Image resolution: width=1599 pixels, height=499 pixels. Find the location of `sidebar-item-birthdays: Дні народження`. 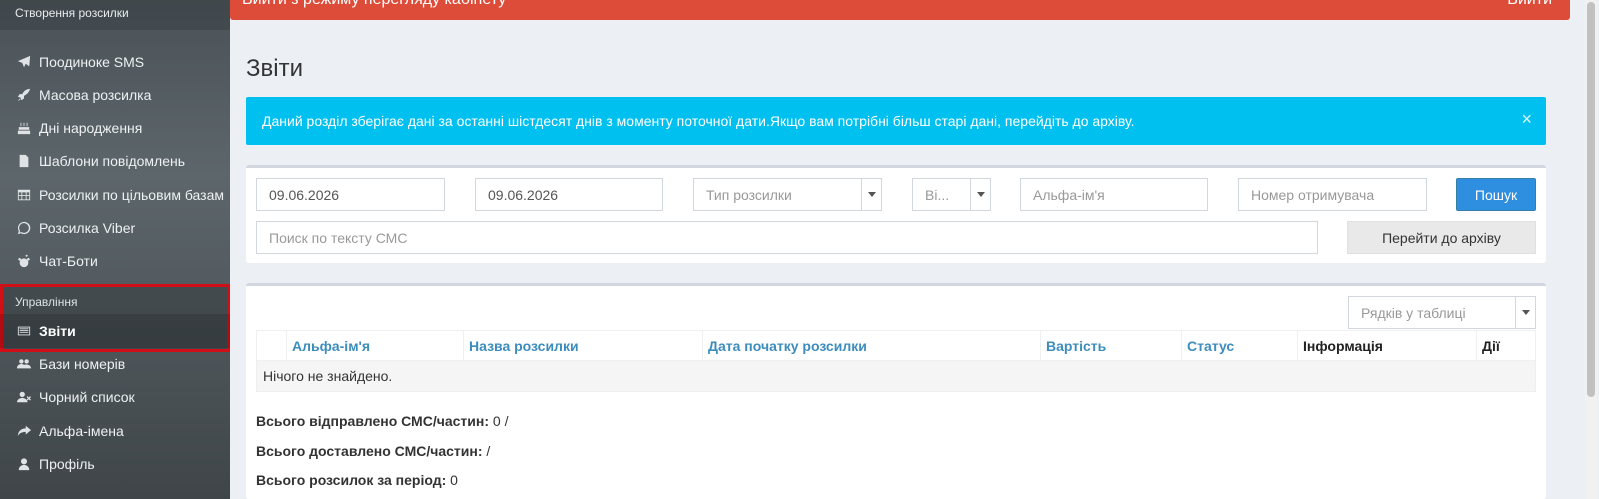

sidebar-item-birthdays: Дні народження is located at coordinates (115, 128).